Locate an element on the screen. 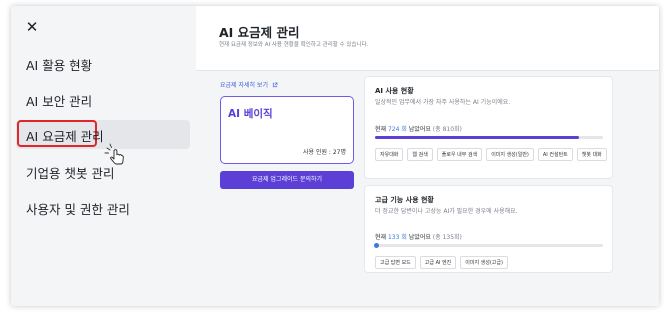 The height and width of the screenshot is (321, 670). plan-user-count: 사용 인원 : 27명 is located at coordinates (324, 152).